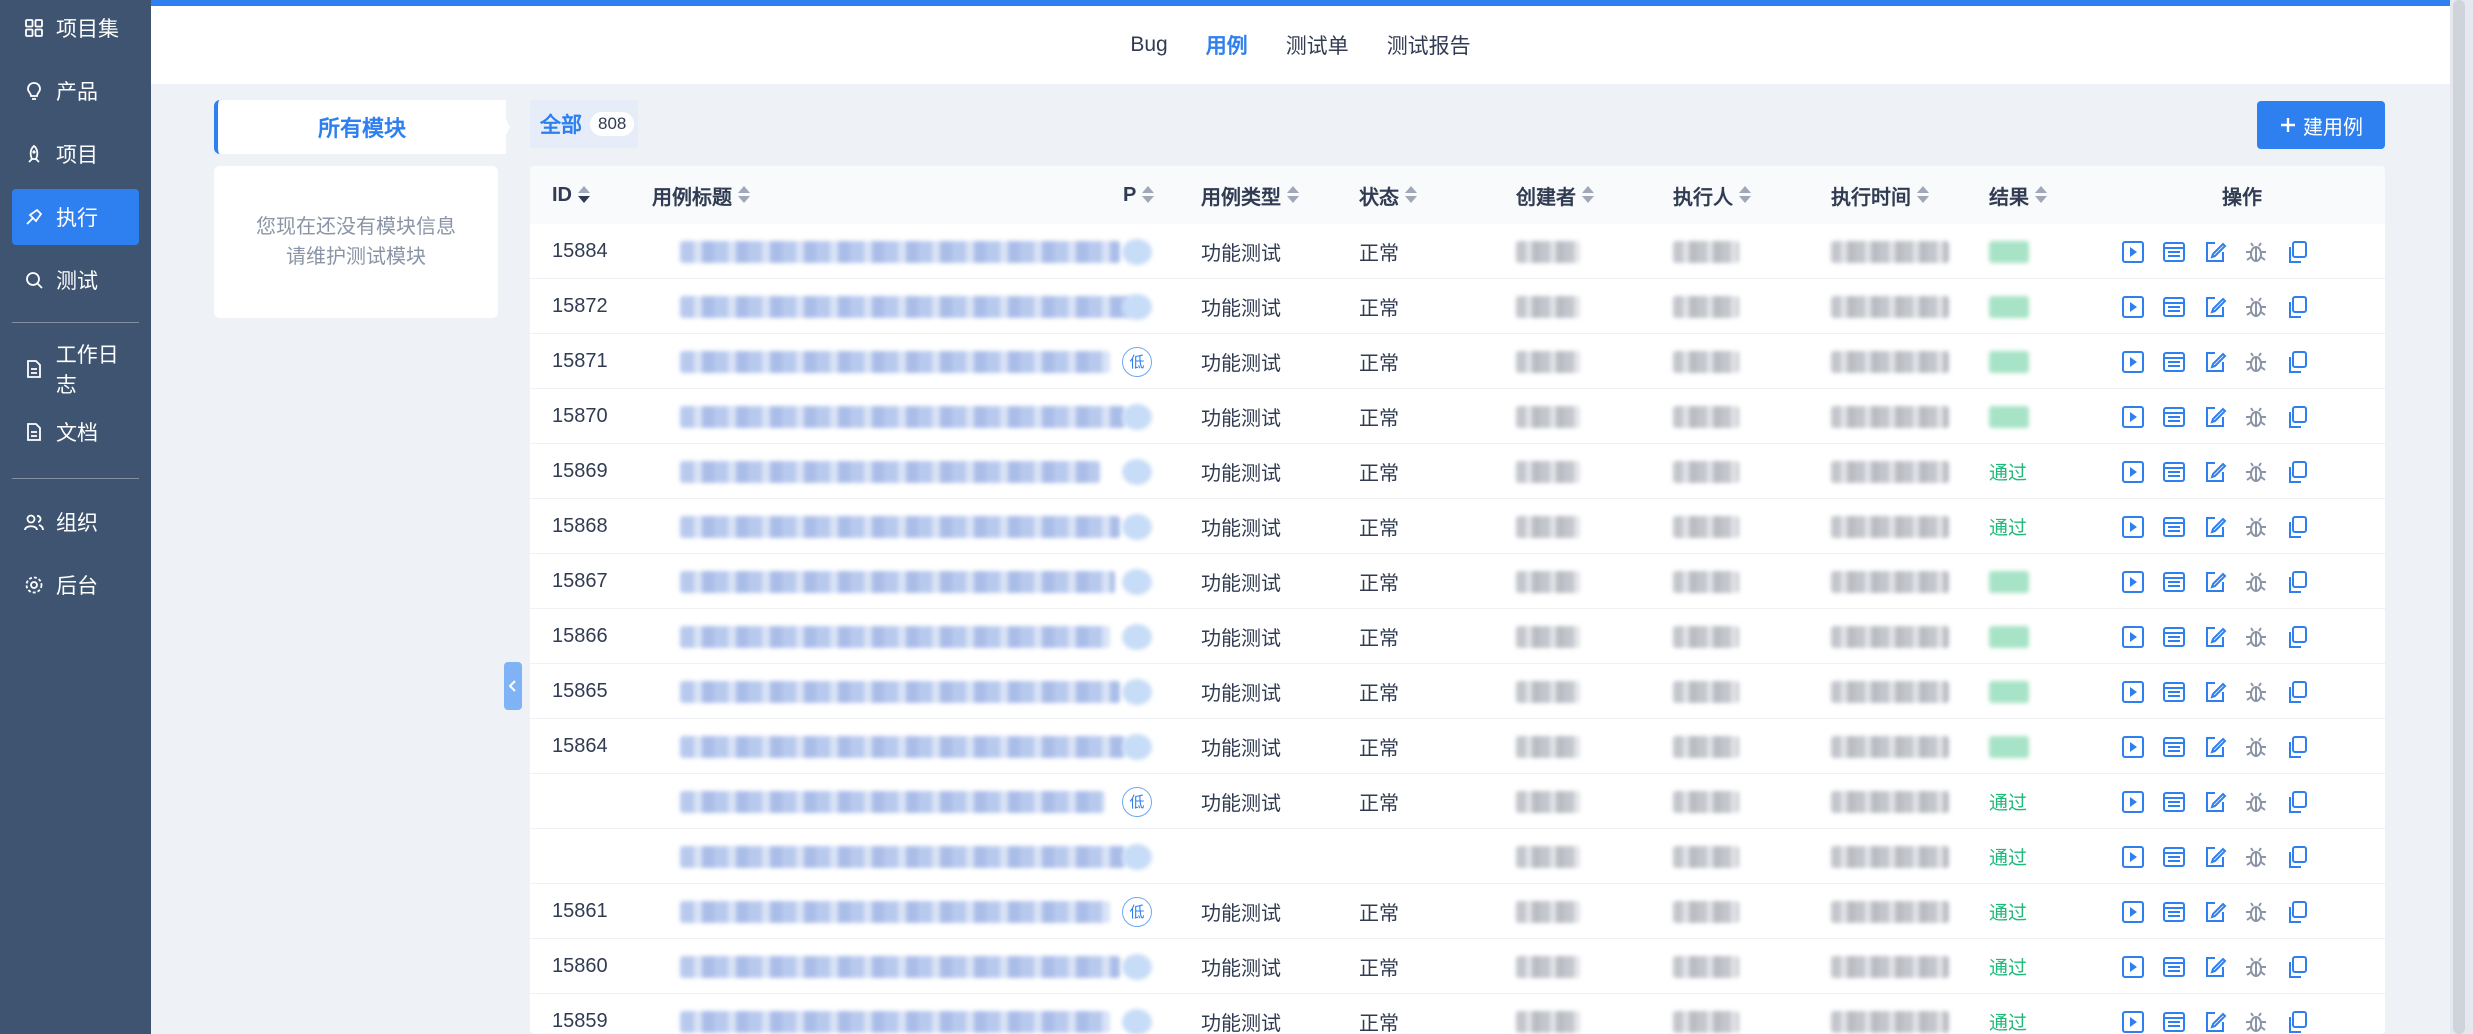 This screenshot has width=2473, height=1034. Describe the element at coordinates (2018, 195) in the screenshot. I see `col-result: 结果` at that location.